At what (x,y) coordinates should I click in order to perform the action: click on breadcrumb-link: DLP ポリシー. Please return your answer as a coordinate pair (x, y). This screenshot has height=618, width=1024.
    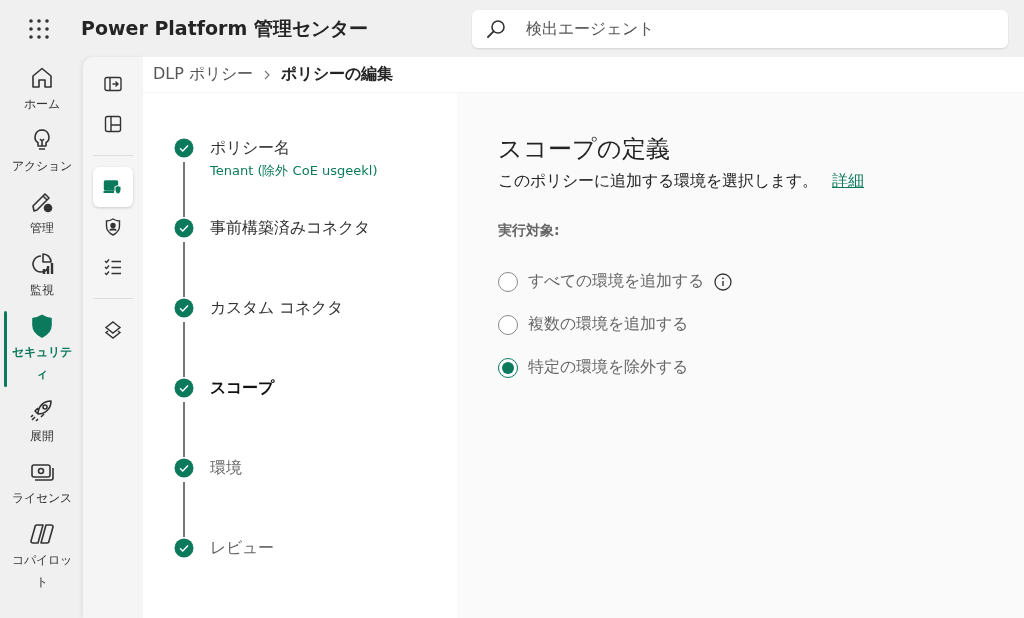
    Looking at the image, I should click on (203, 74).